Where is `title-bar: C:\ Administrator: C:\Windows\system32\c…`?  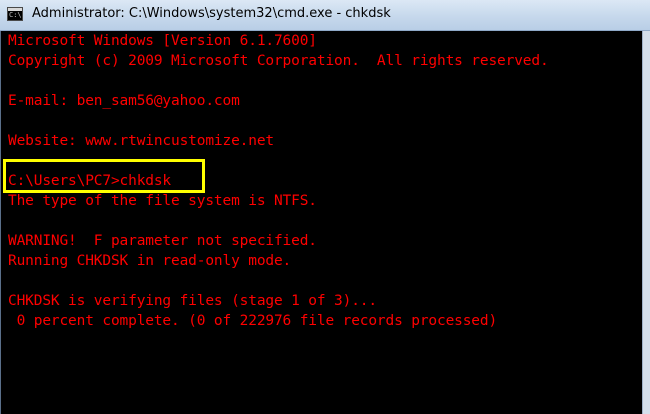 title-bar: C:\ Administrator: C:\Windows\system32\c… is located at coordinates (325, 15).